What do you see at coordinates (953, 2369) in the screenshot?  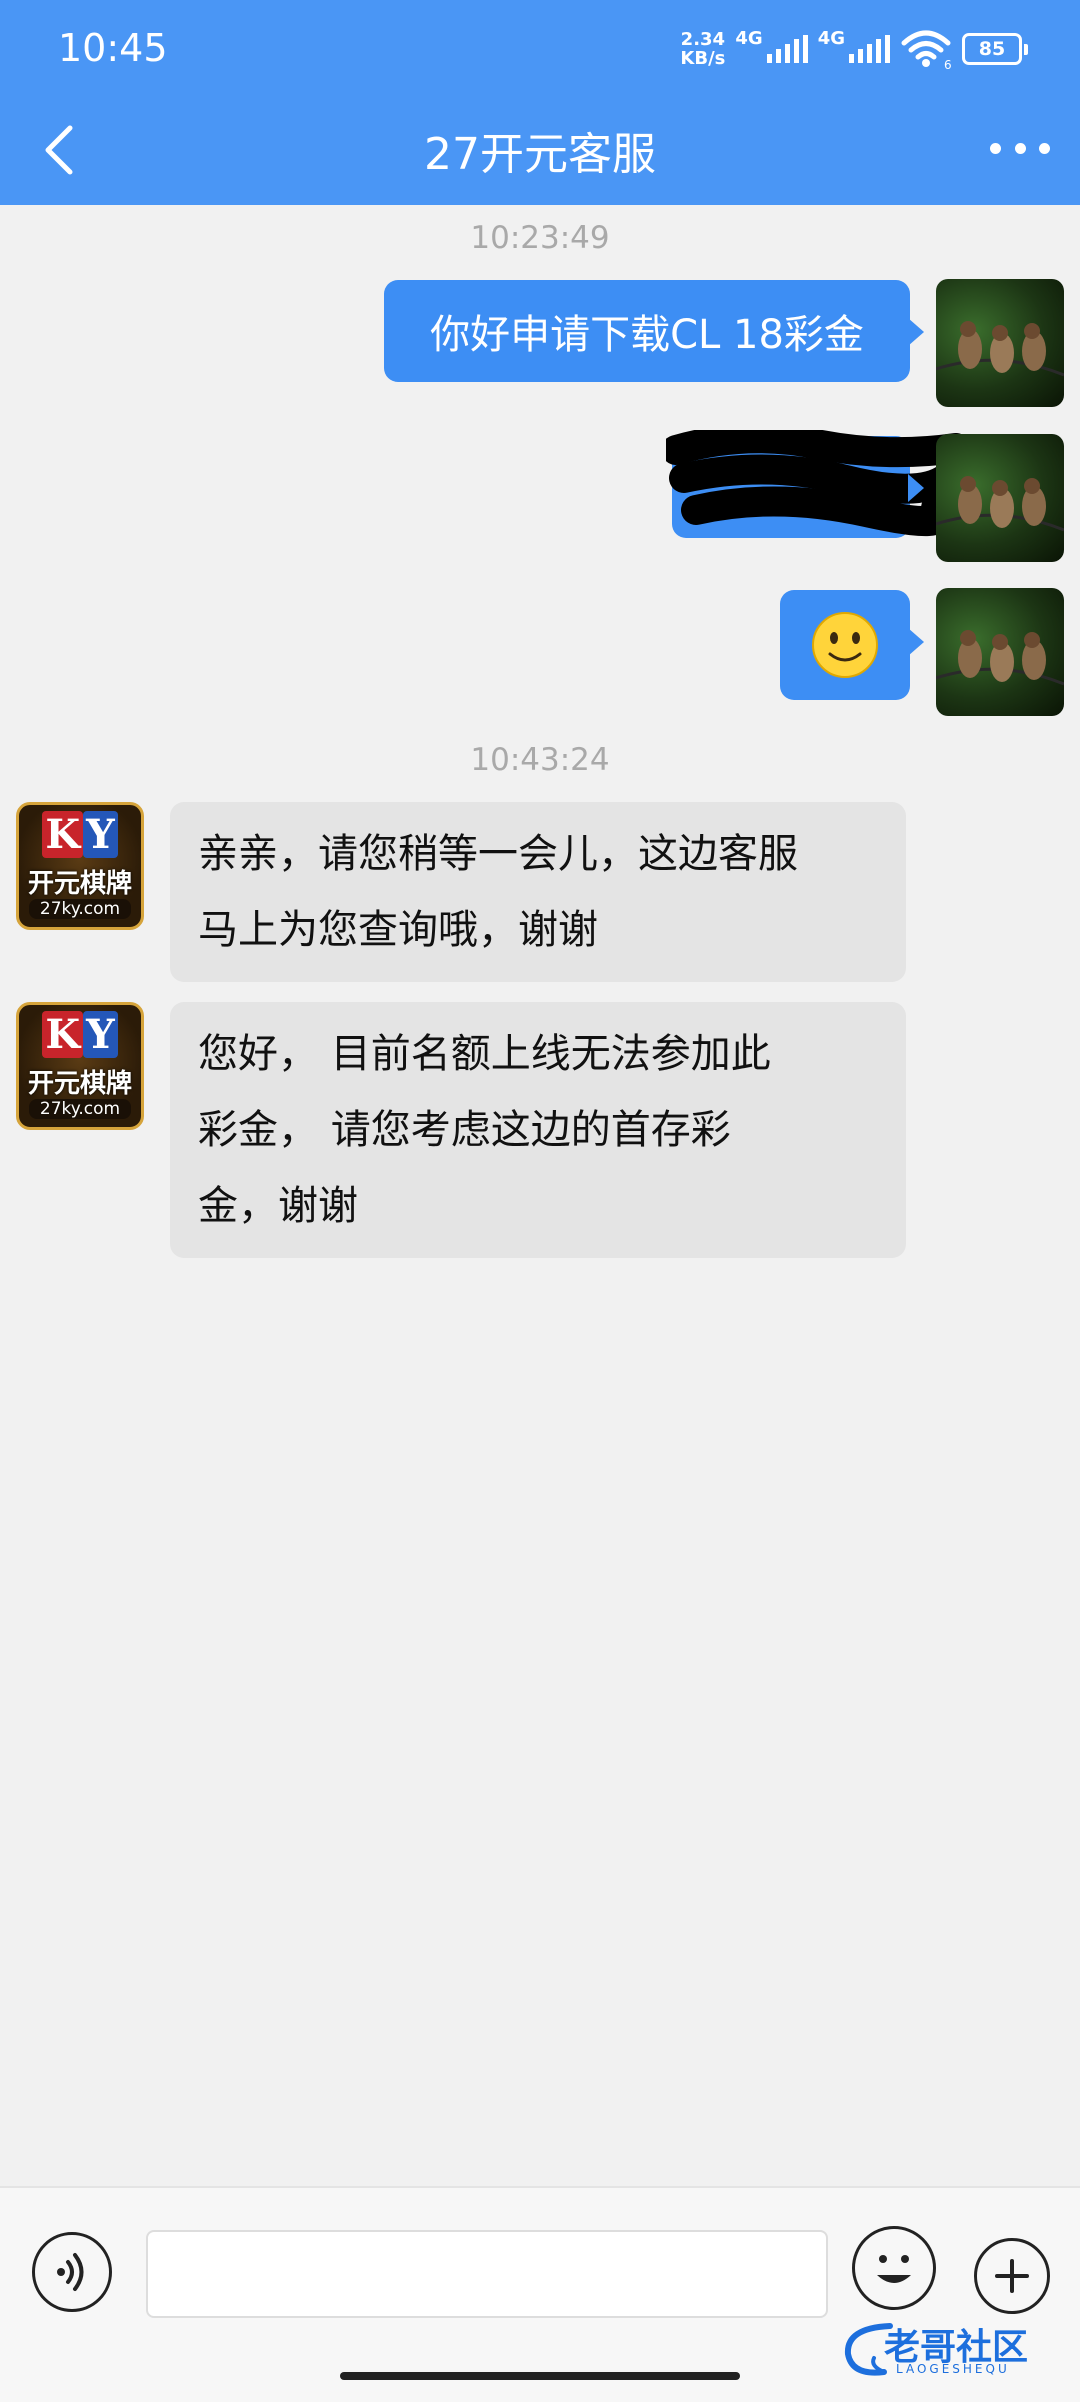 I see `watermark-subtext: LAOGESHEQU` at bounding box center [953, 2369].